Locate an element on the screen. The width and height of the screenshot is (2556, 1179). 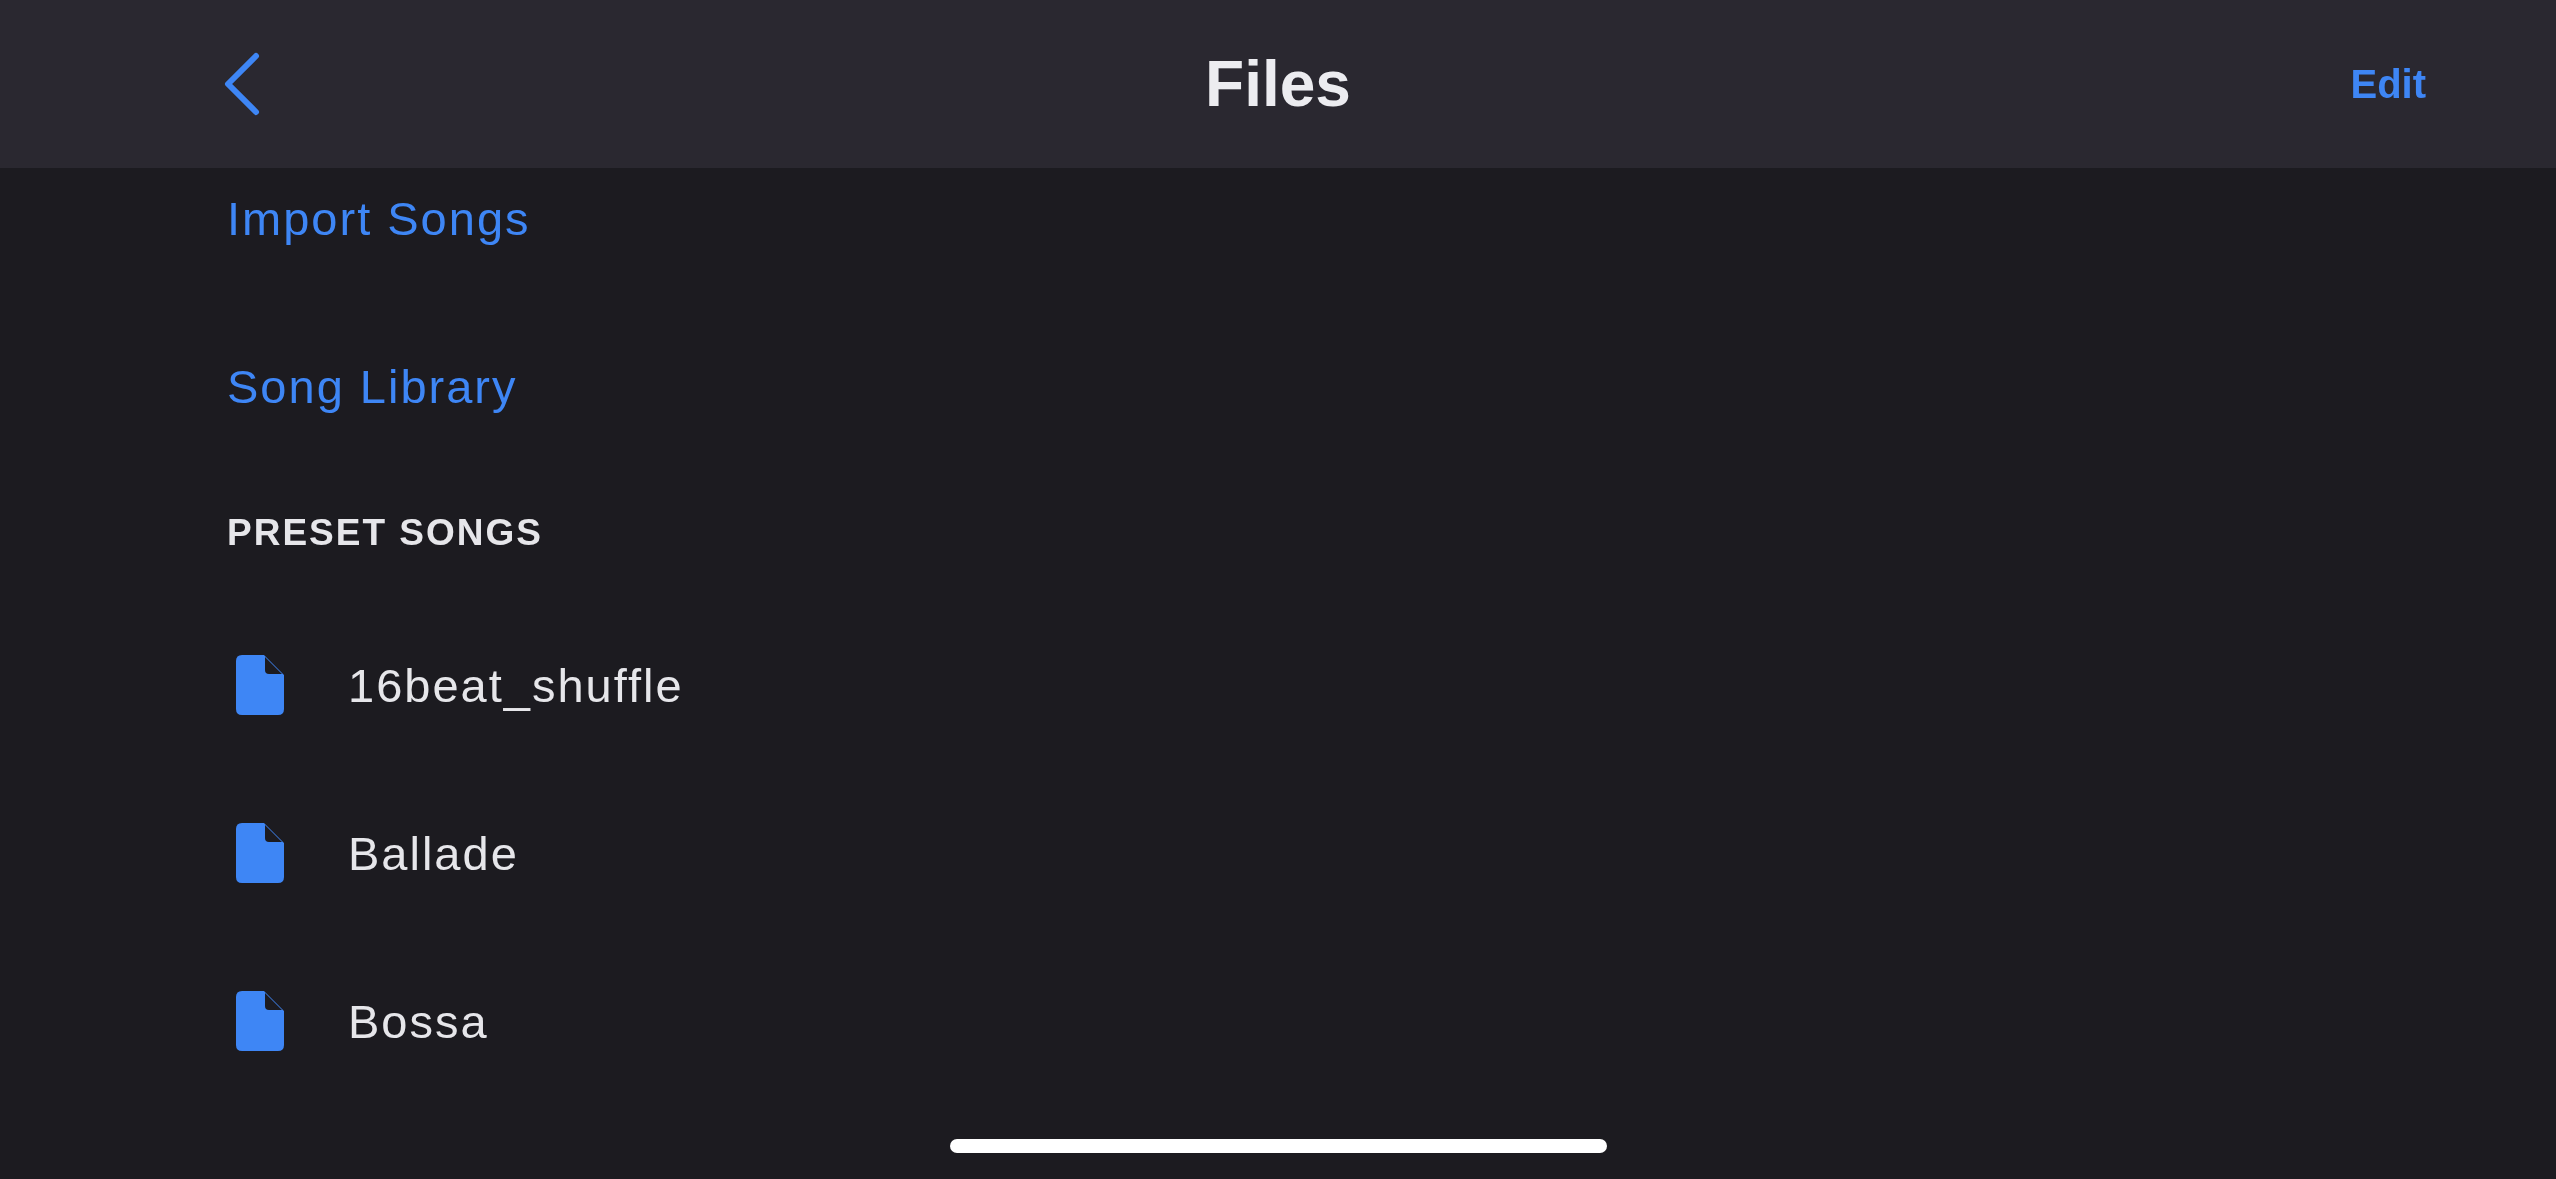
file-name: Ballade is located at coordinates (433, 853).